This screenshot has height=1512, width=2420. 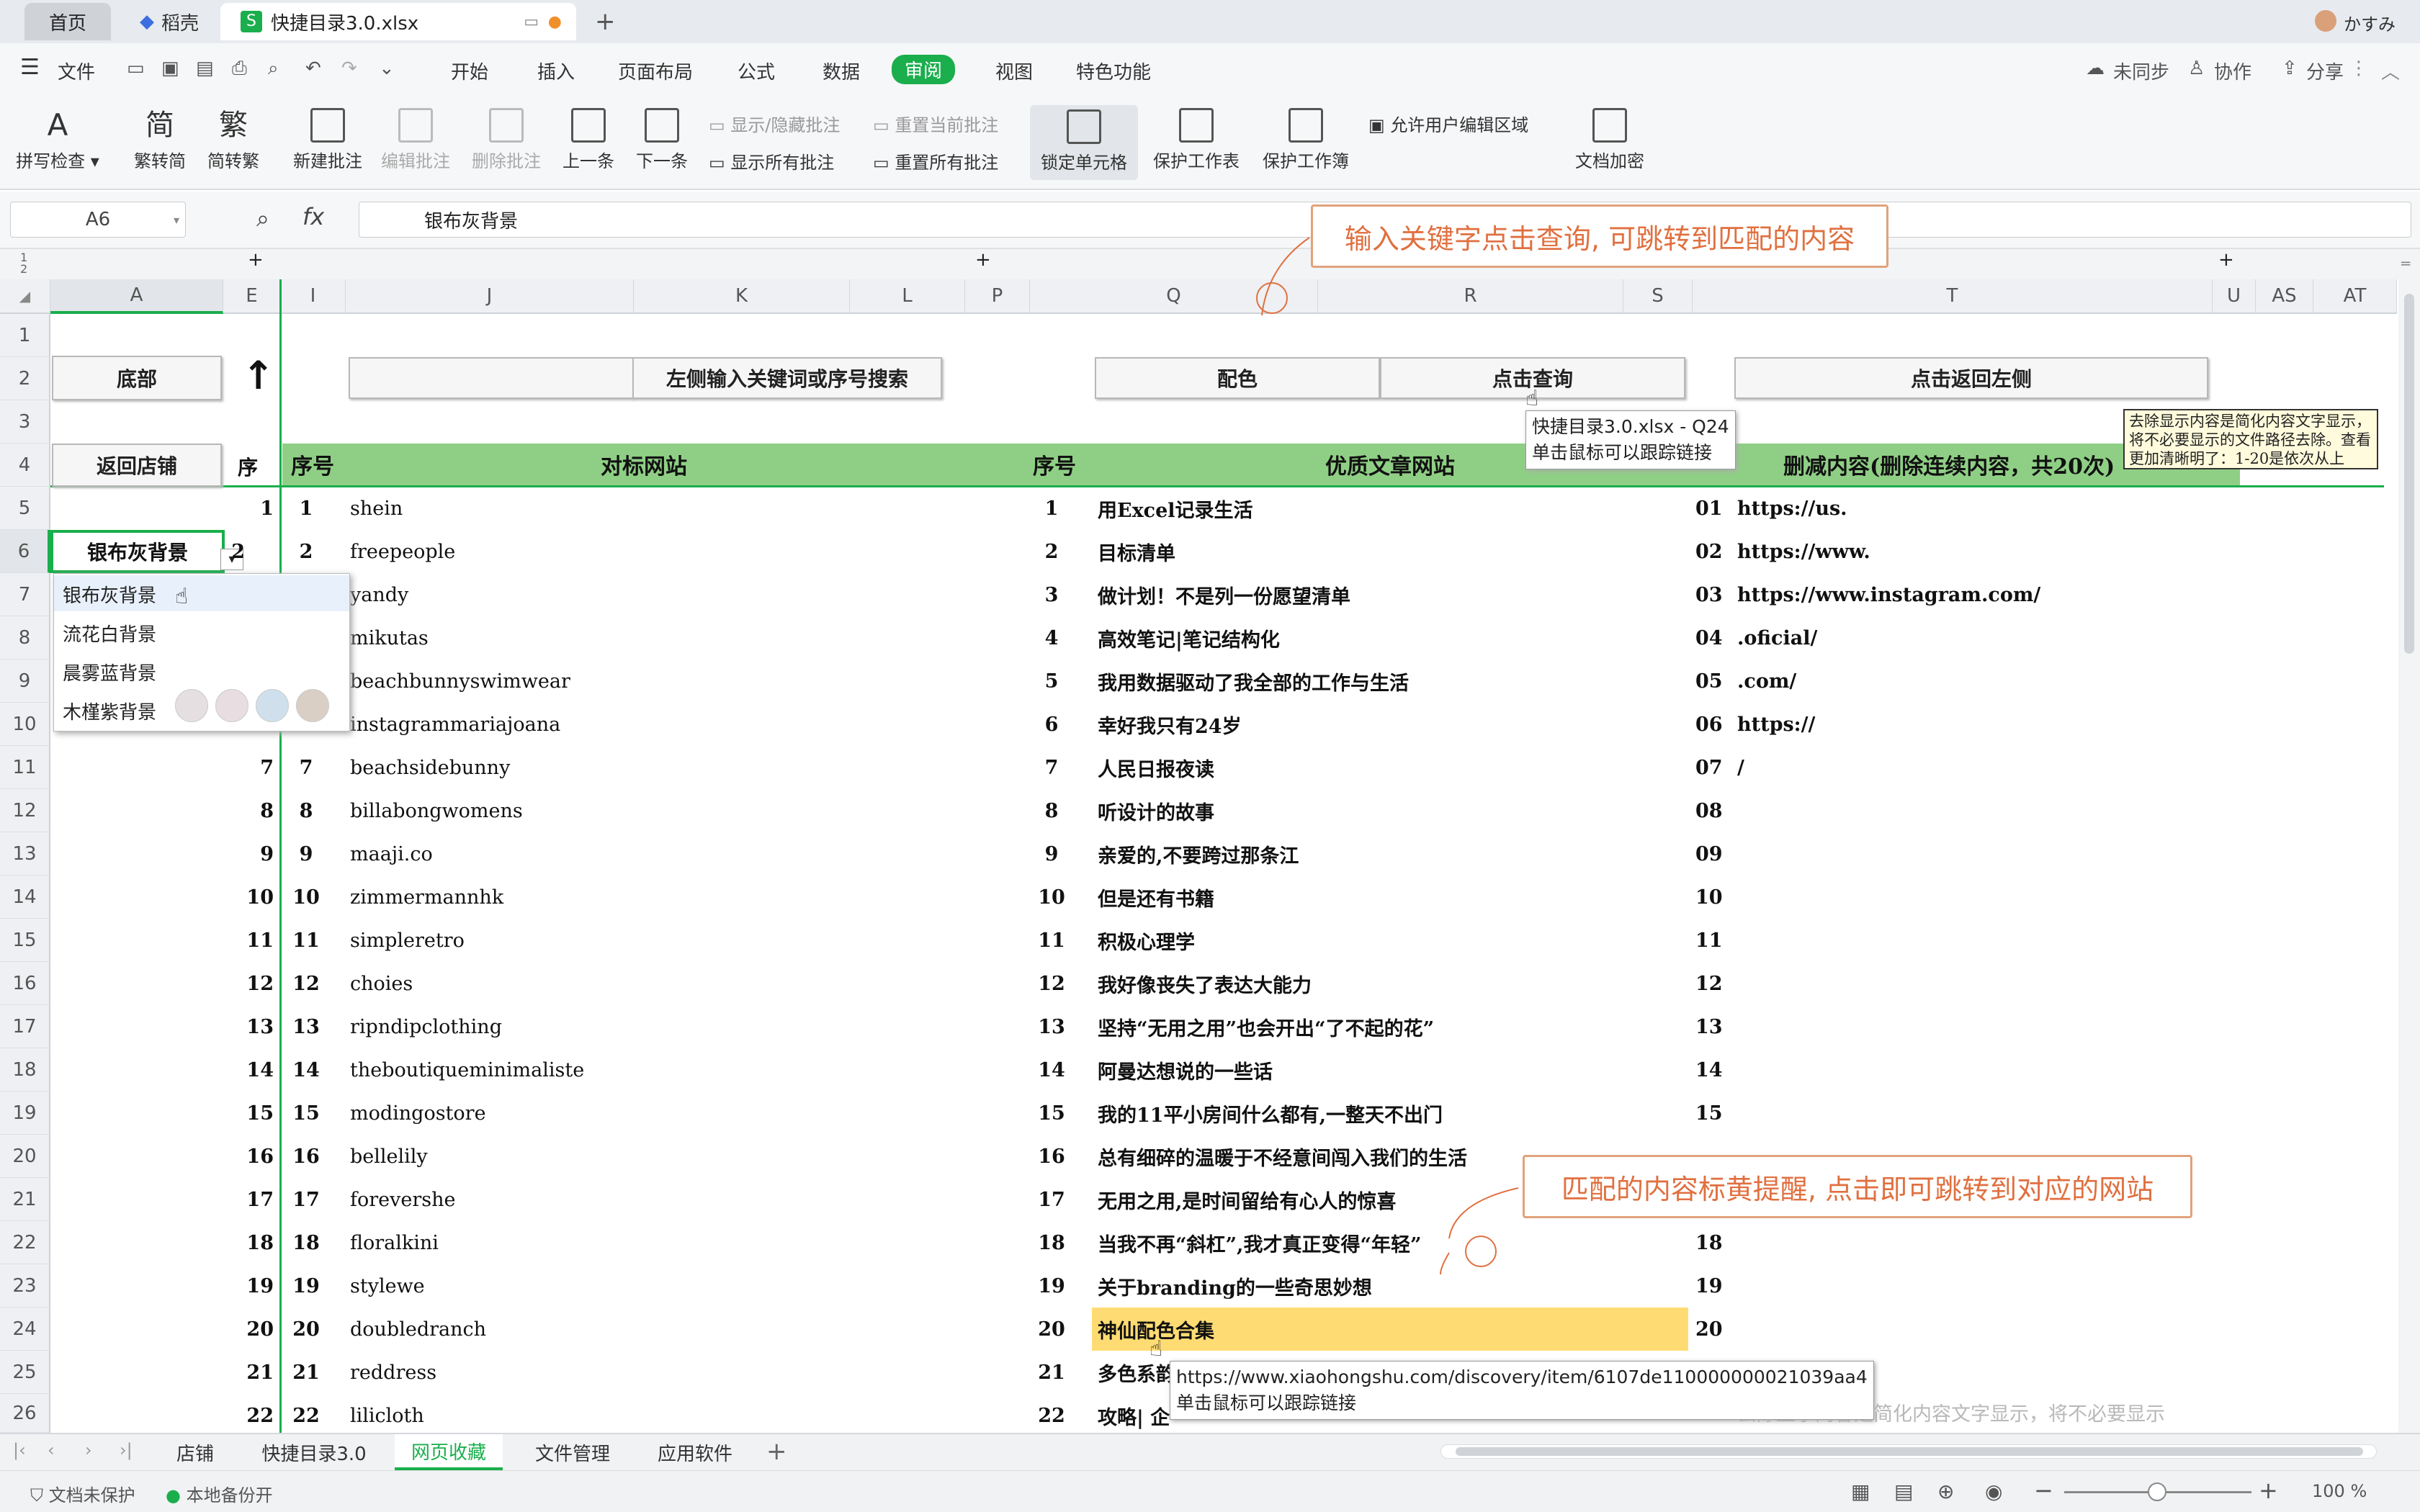 I want to click on menu-page-layout: 页面布局, so click(x=655, y=71).